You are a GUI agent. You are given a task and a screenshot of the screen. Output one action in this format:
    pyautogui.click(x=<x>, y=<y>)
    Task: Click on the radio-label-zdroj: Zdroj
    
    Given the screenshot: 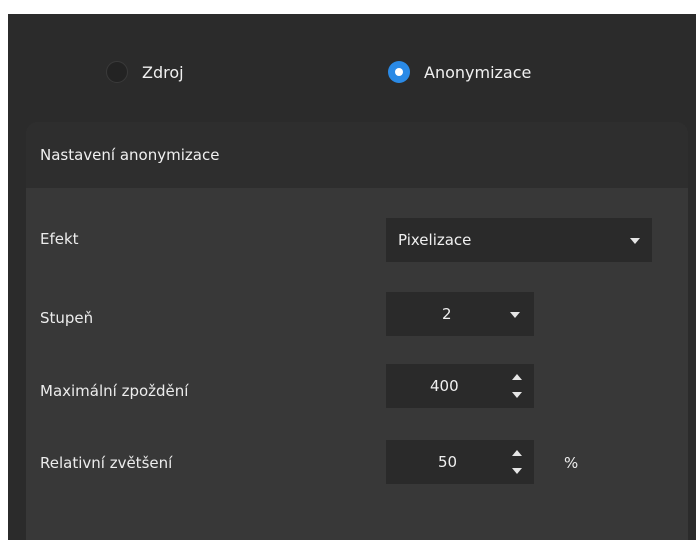 What is the action you would take?
    pyautogui.click(x=163, y=72)
    